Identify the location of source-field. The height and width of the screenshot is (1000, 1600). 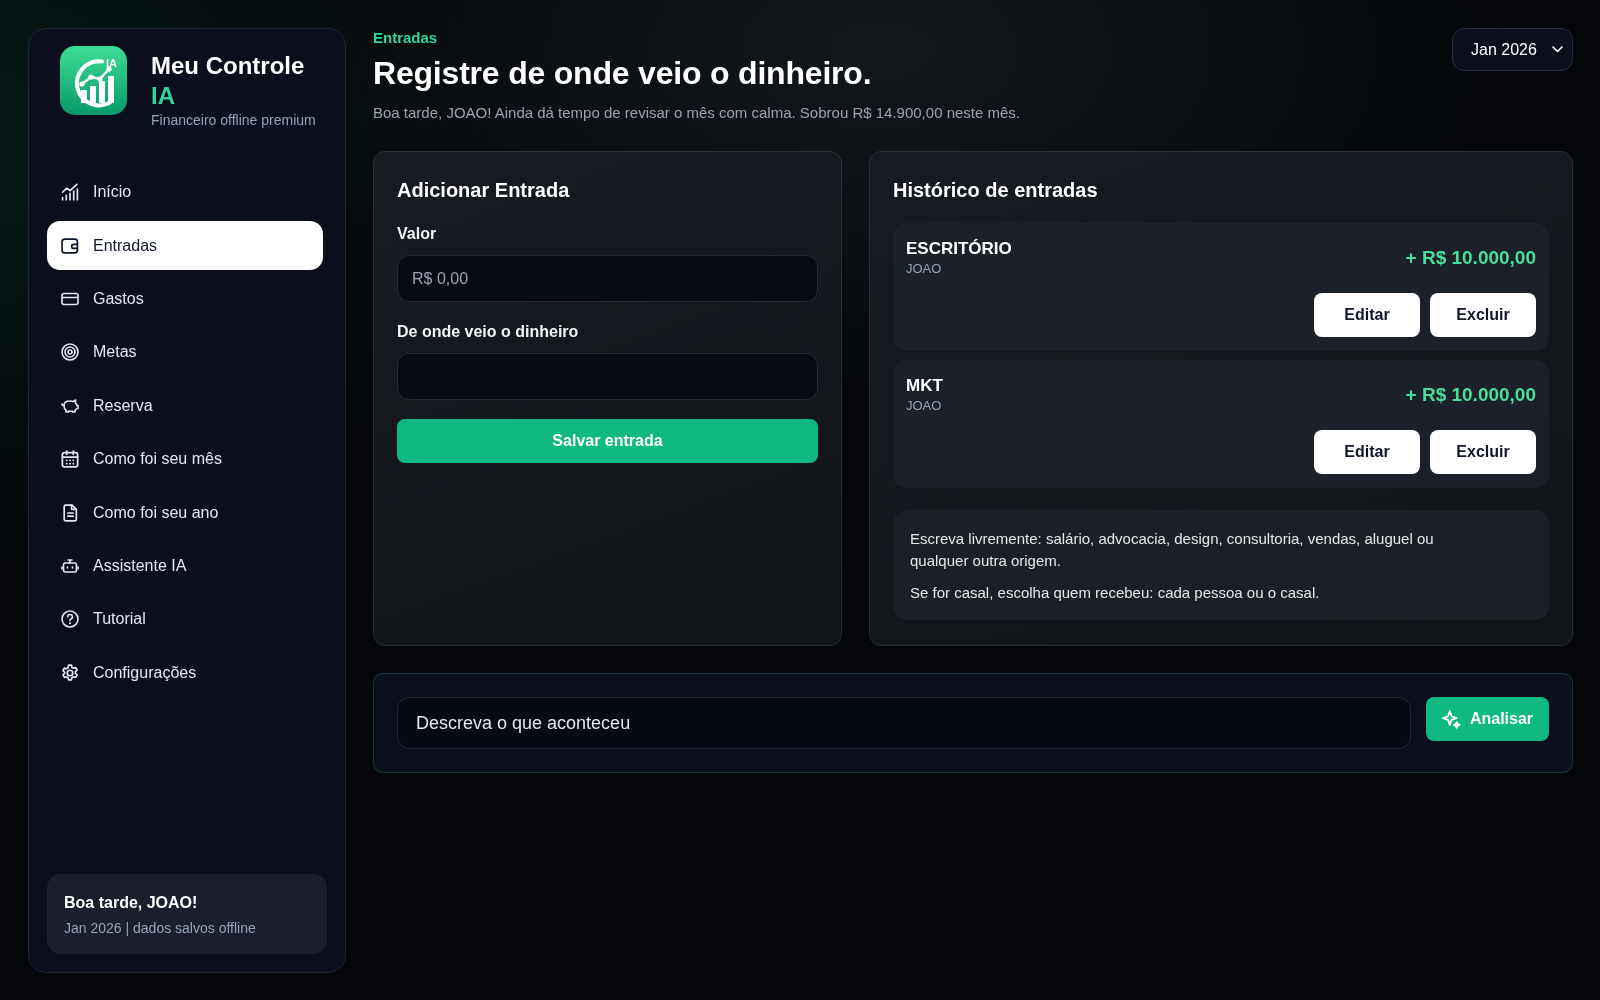
(607, 376).